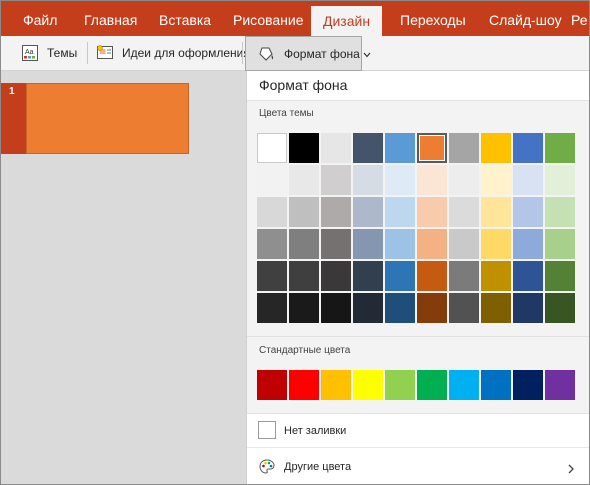 The height and width of the screenshot is (485, 590). What do you see at coordinates (40, 18) in the screenshot?
I see `tab-file: Файл` at bounding box center [40, 18].